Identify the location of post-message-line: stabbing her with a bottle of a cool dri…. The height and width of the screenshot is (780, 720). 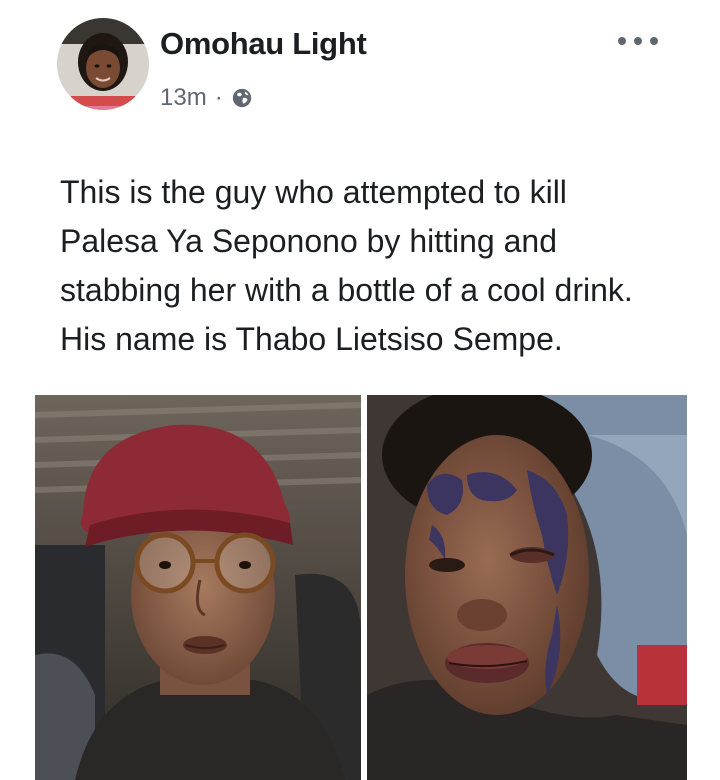
(346, 290).